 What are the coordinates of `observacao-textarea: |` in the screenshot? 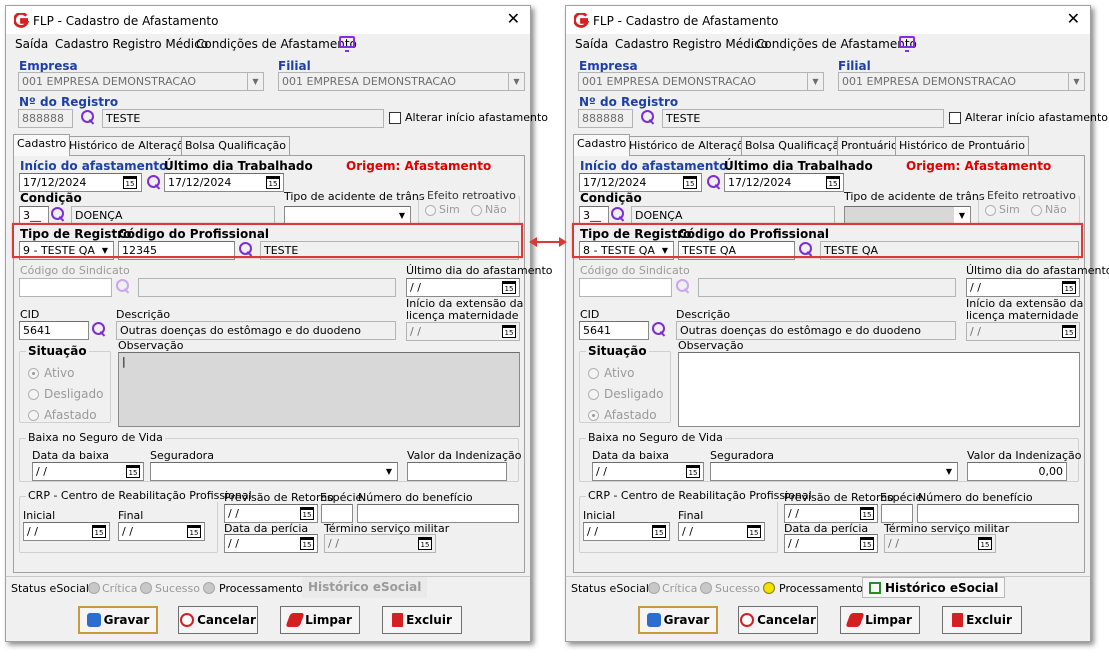 It's located at (319, 389).